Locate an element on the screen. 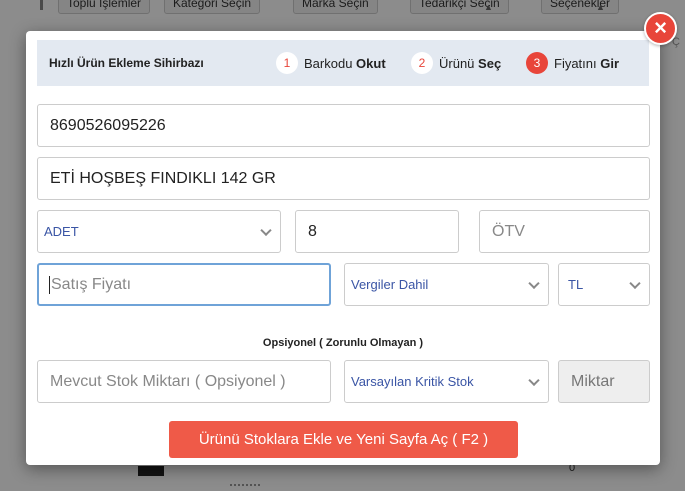  barcode-input: 8690526095226 is located at coordinates (343, 125).